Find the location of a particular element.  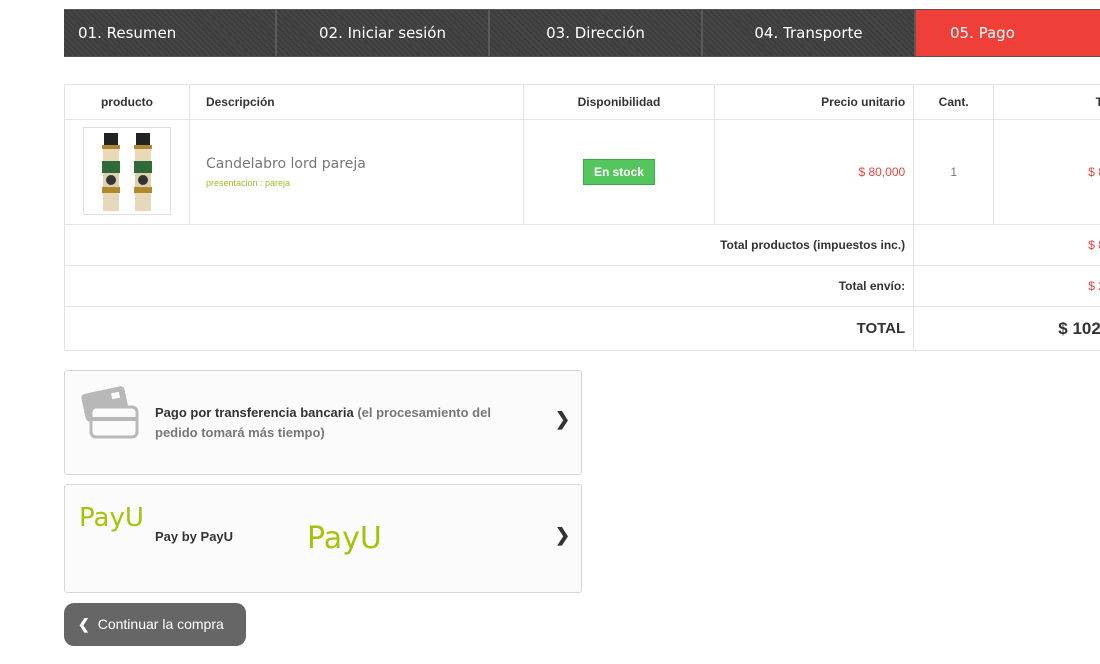

step-payment: 05. Pago is located at coordinates (1008, 33).